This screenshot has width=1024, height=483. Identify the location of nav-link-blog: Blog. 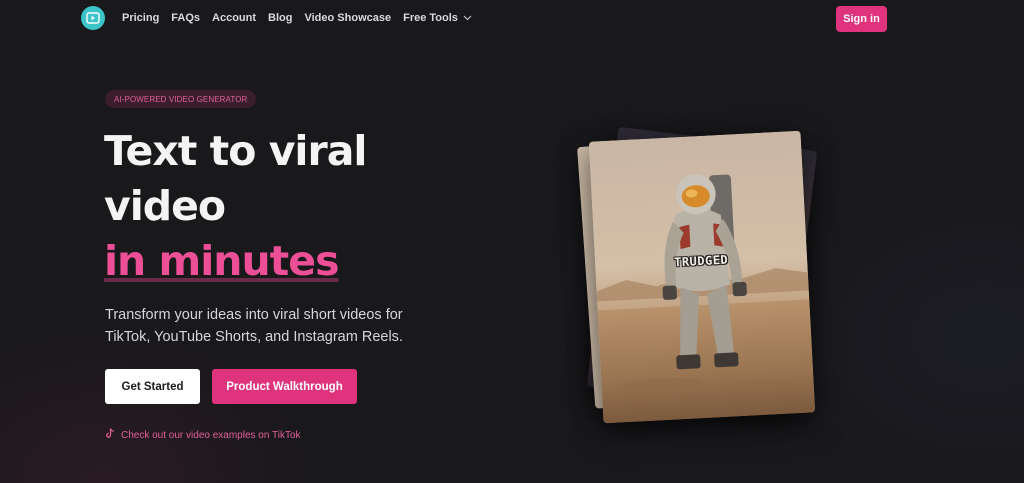
(280, 18).